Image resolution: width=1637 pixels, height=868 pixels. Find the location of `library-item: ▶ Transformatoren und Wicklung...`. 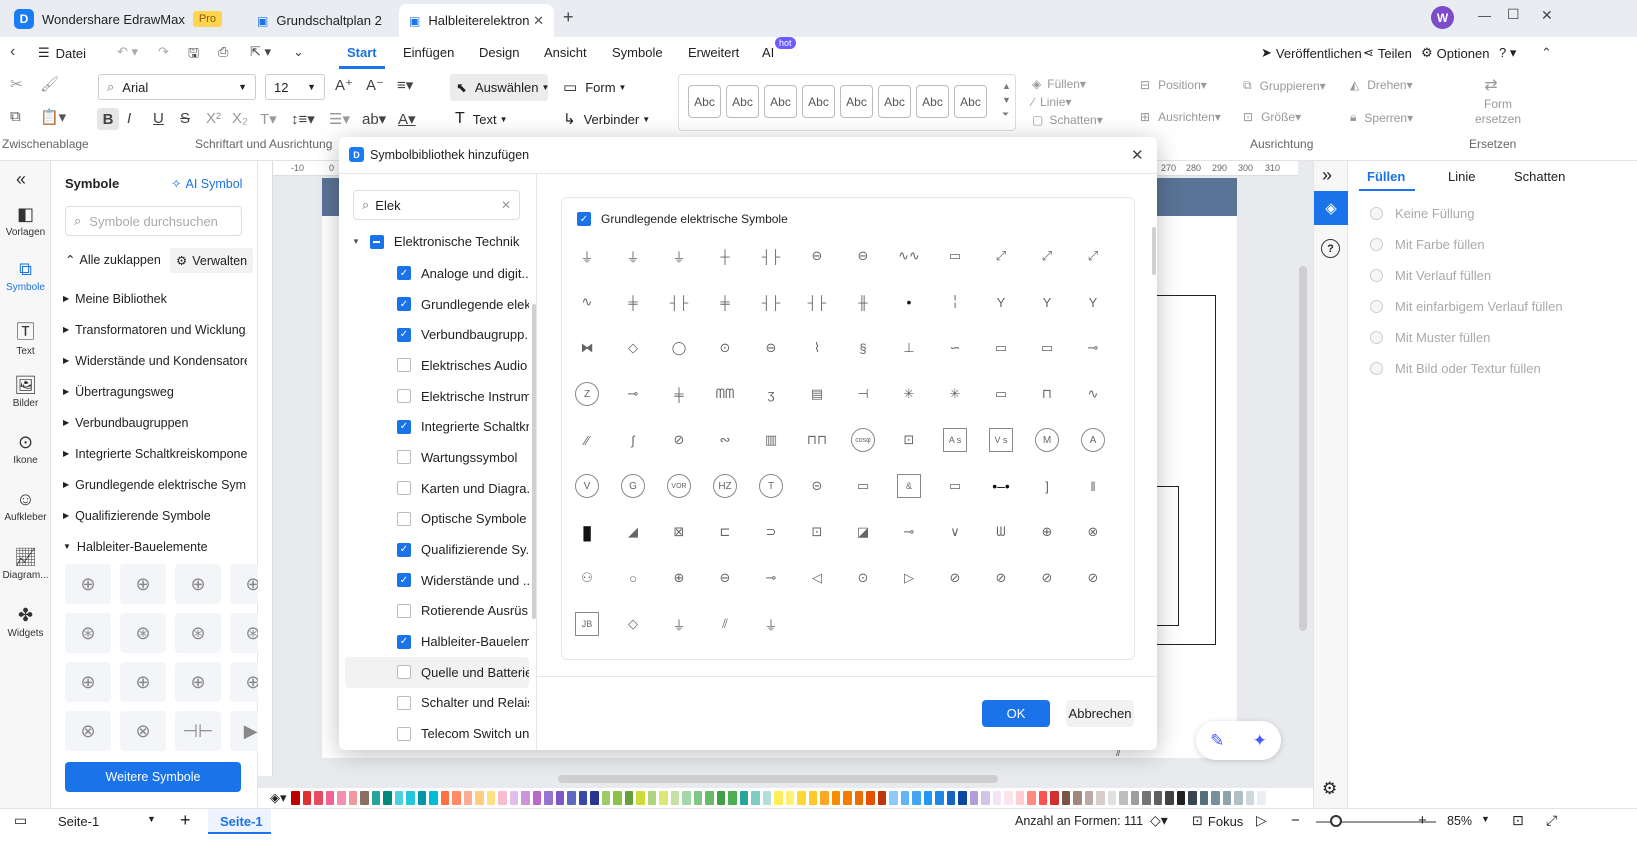

library-item: ▶ Transformatoren und Wicklung... is located at coordinates (149, 329).